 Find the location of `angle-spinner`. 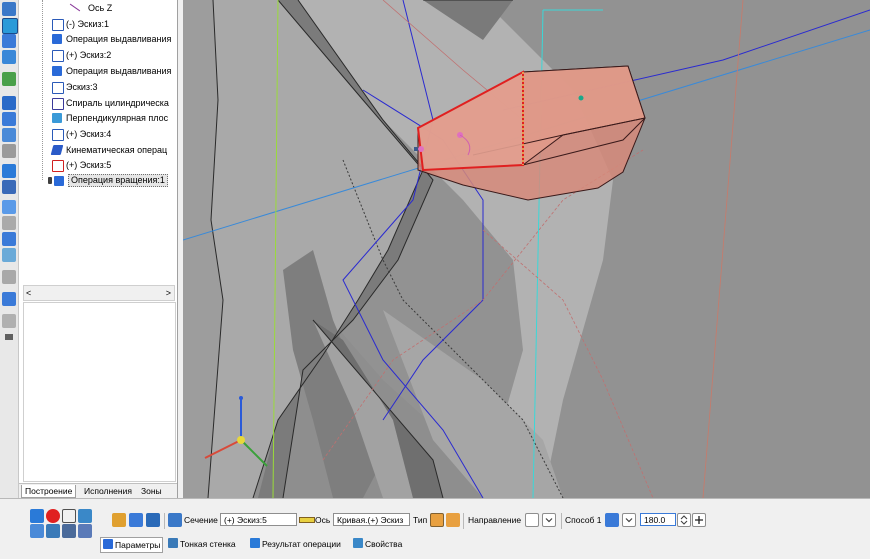

angle-spinner is located at coordinates (684, 520).